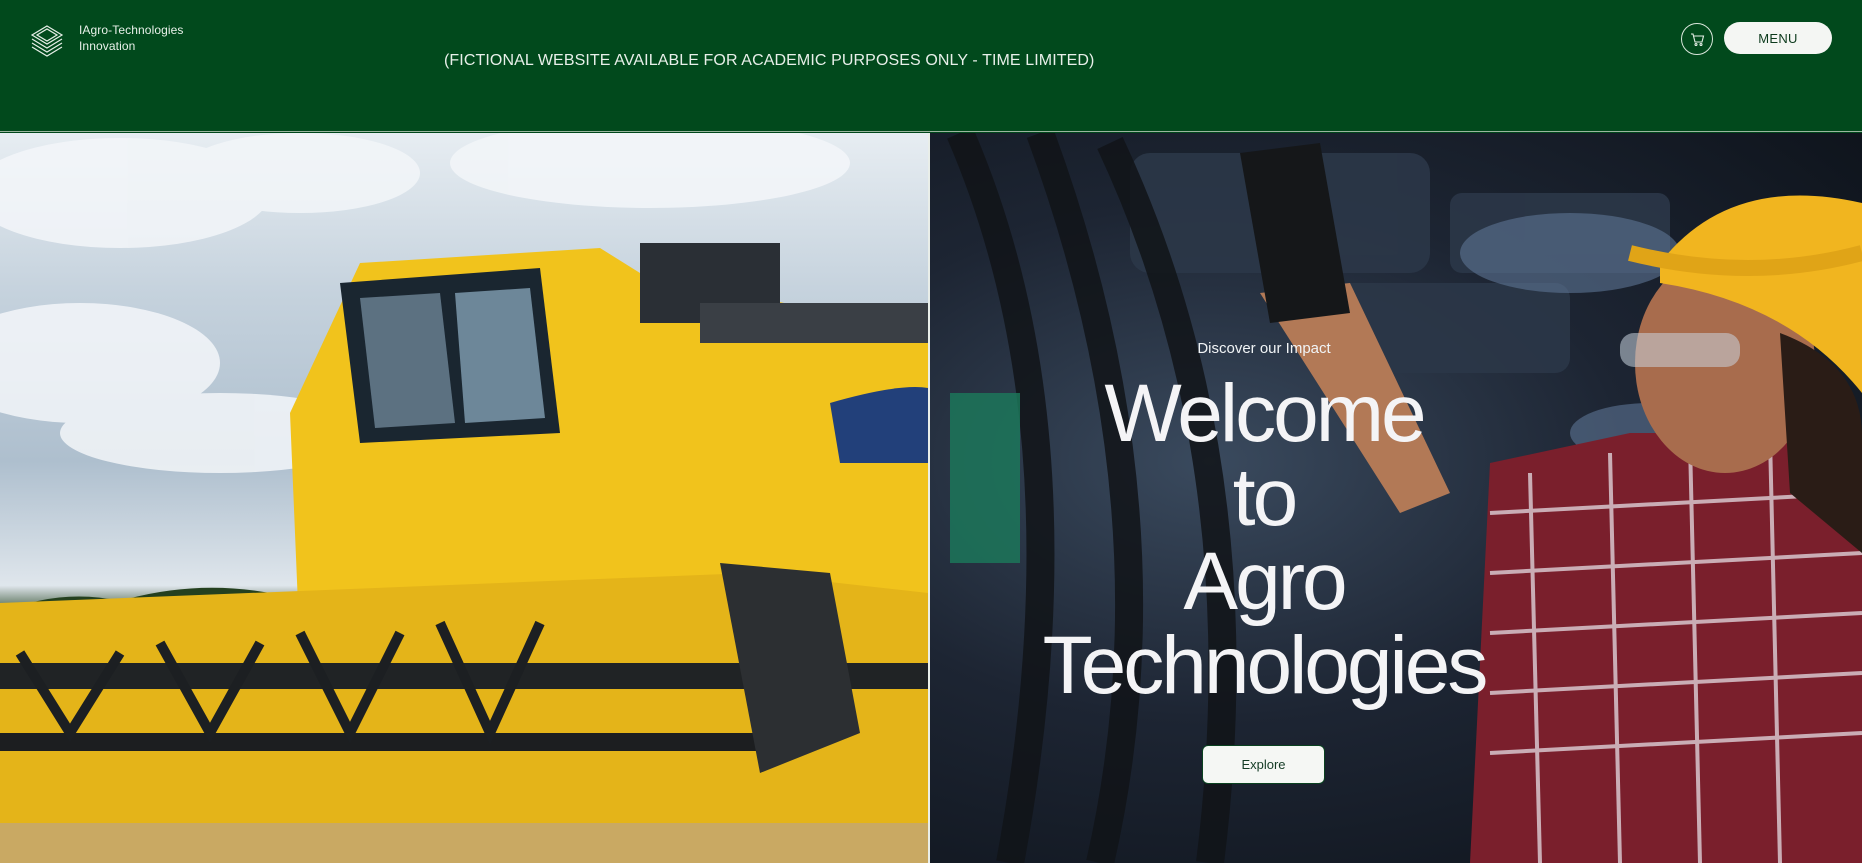 This screenshot has height=863, width=1862. What do you see at coordinates (1778, 38) in the screenshot?
I see `menu-button: MENU` at bounding box center [1778, 38].